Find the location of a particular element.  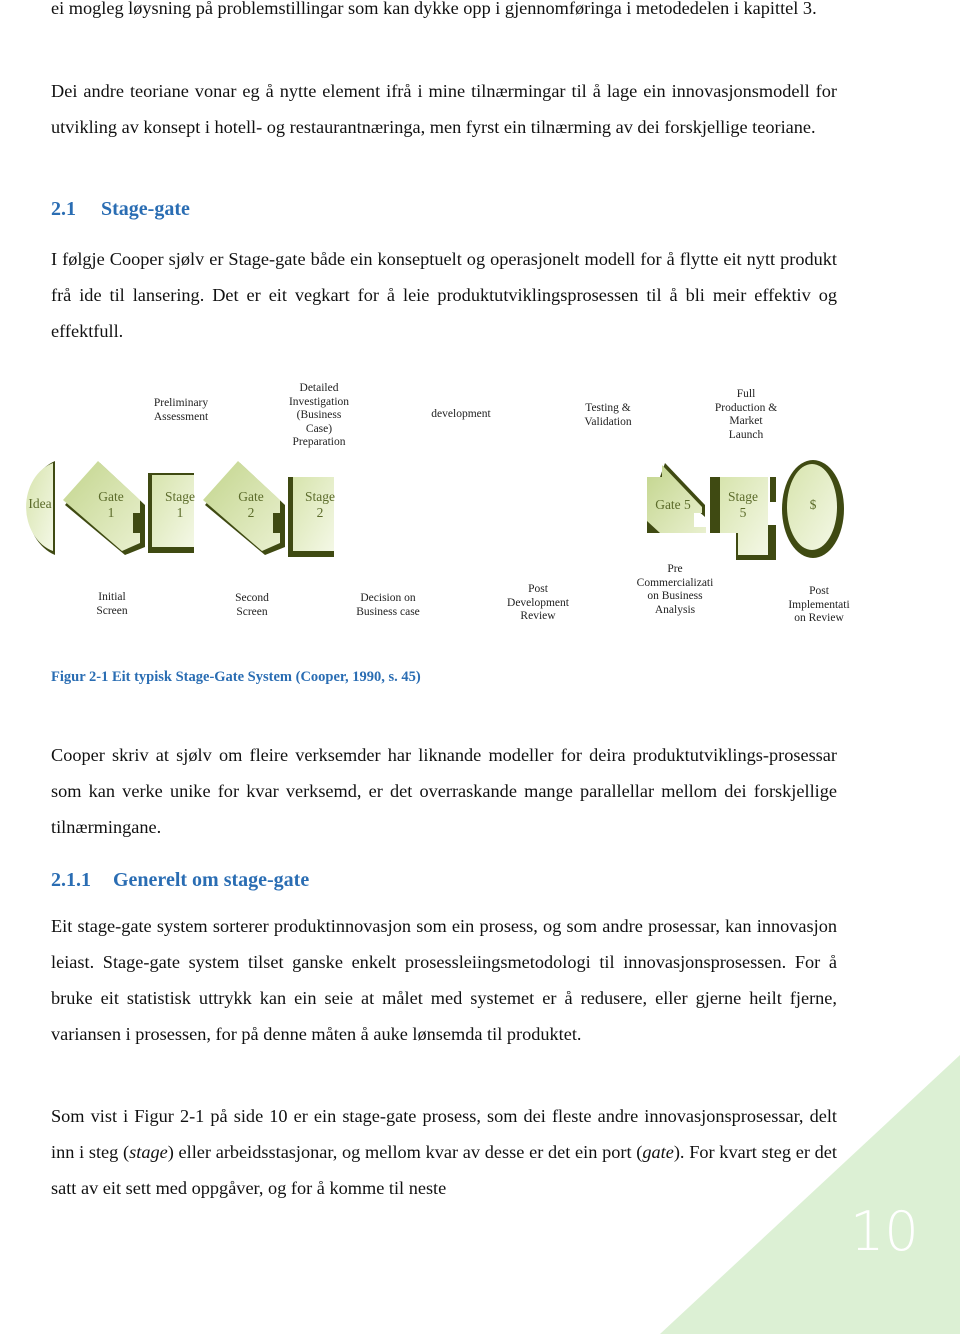

label-pre-commercialization: Pre Commercializati on Business Analysis is located at coordinates (675, 589).